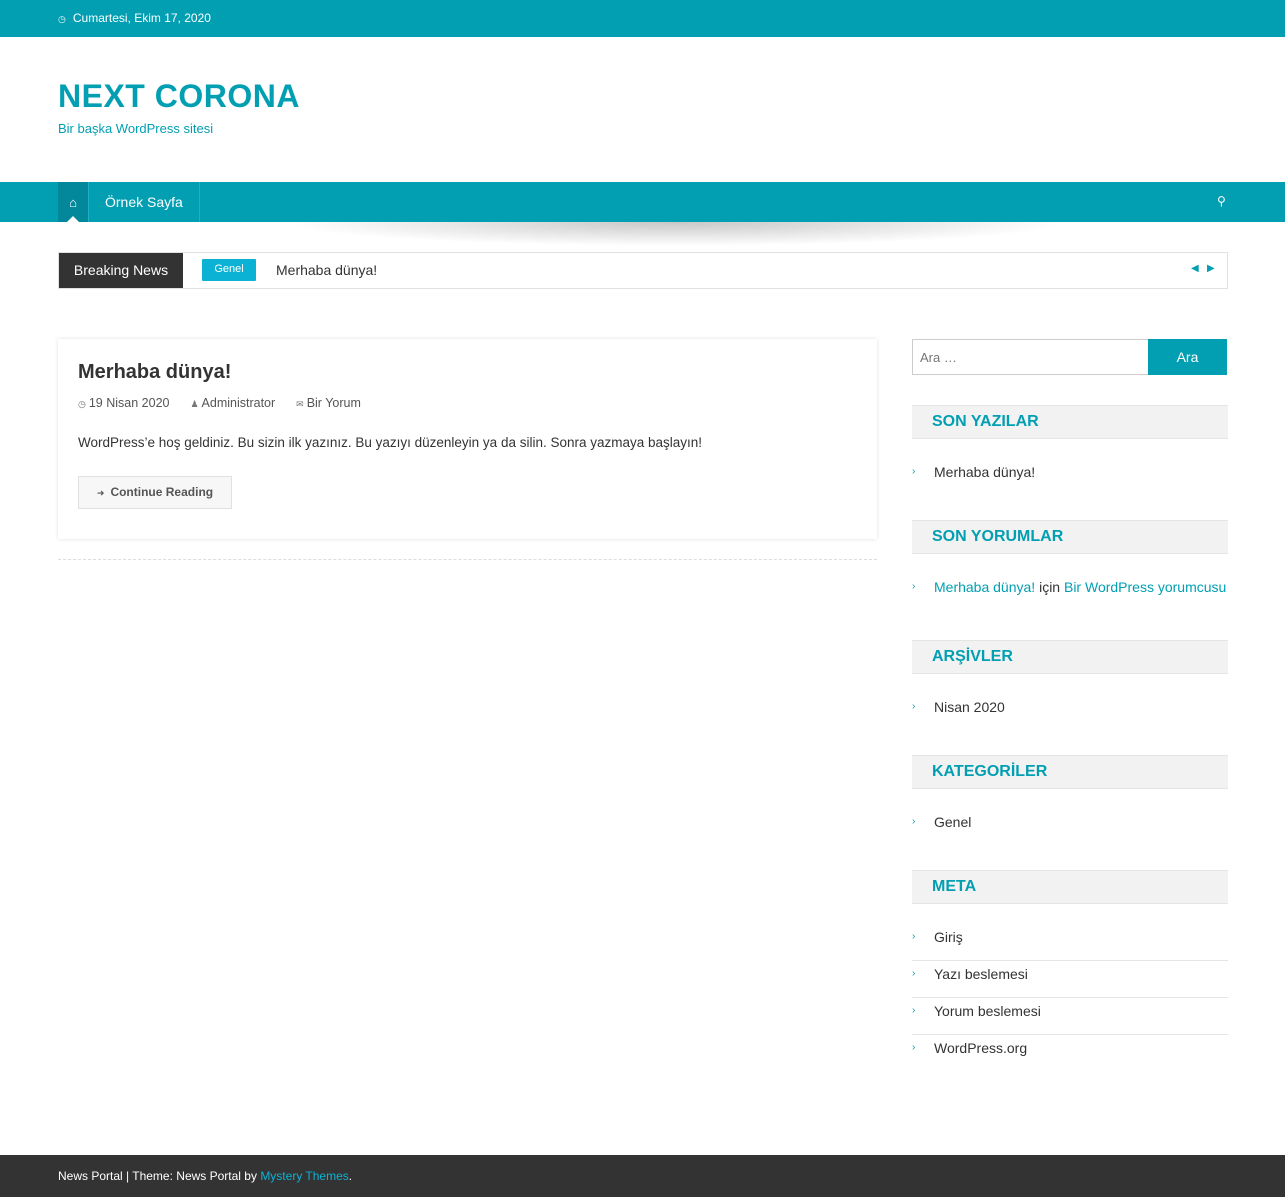 The image size is (1285, 1197). What do you see at coordinates (984, 587) in the screenshot?
I see `comment-post-link: Merhaba dünya!` at bounding box center [984, 587].